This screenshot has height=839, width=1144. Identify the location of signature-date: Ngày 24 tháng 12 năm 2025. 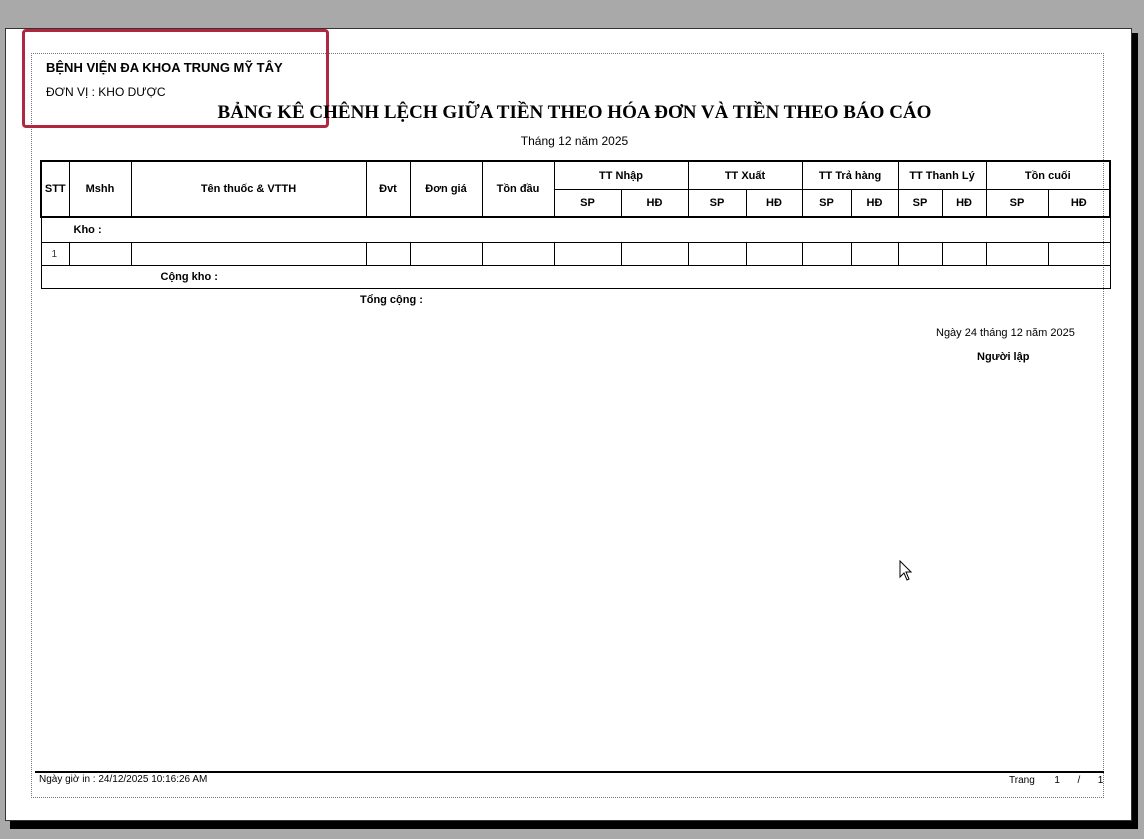
(1005, 333).